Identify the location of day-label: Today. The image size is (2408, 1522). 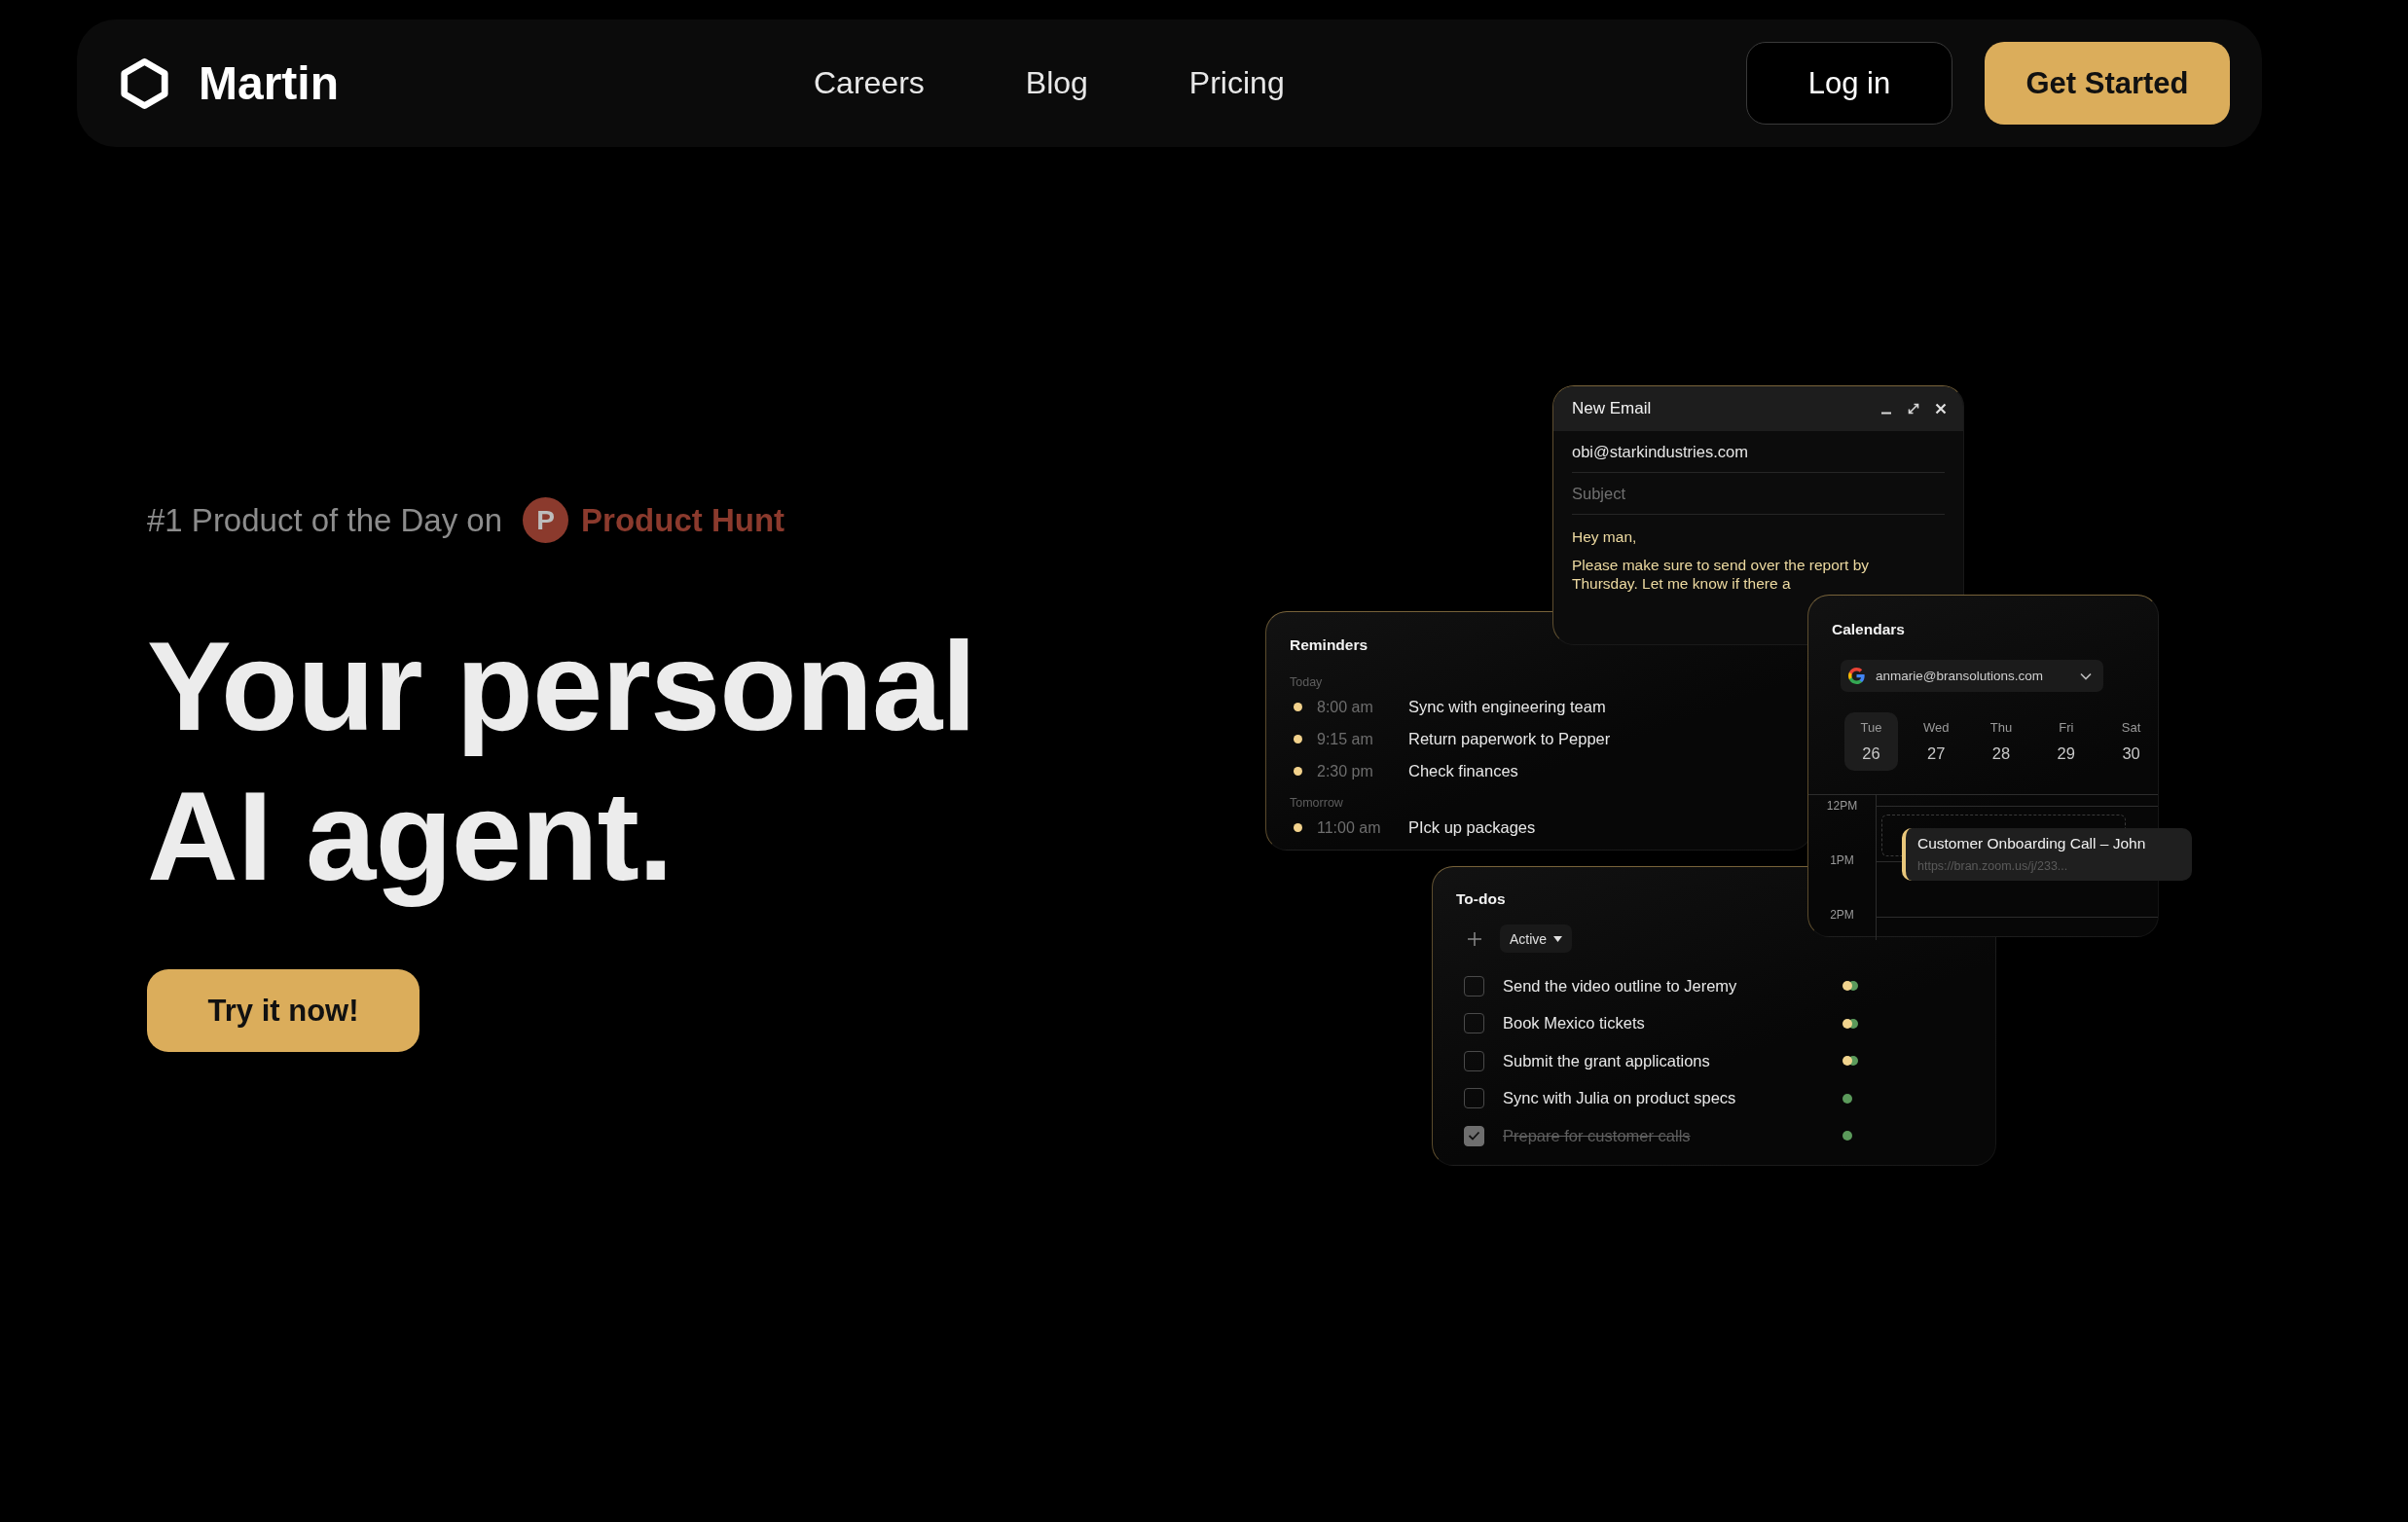
(1306, 682).